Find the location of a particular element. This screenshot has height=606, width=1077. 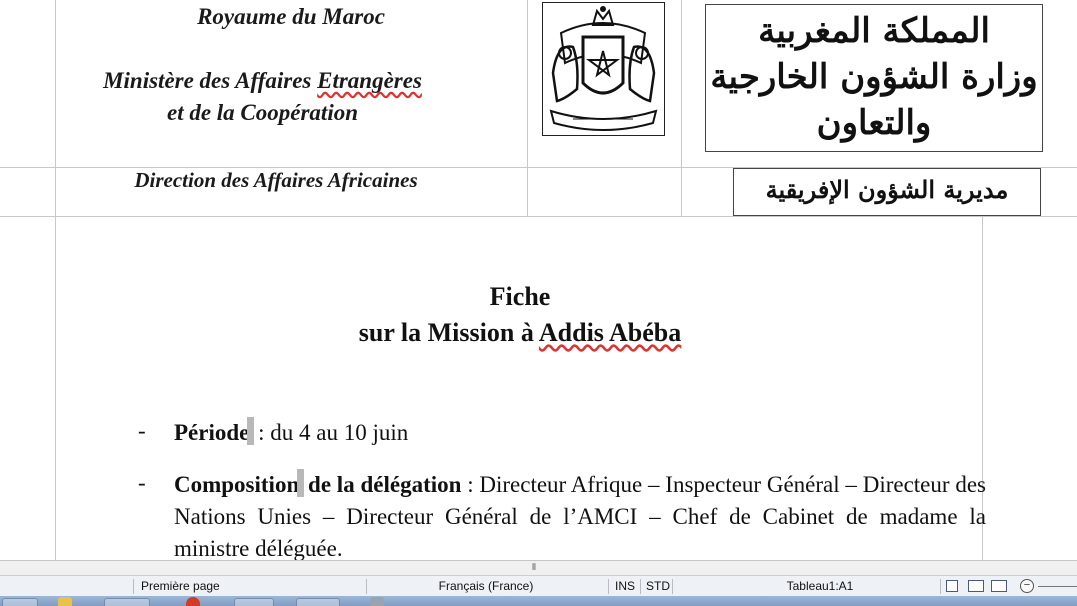

tool-icon is located at coordinates (377, 601).